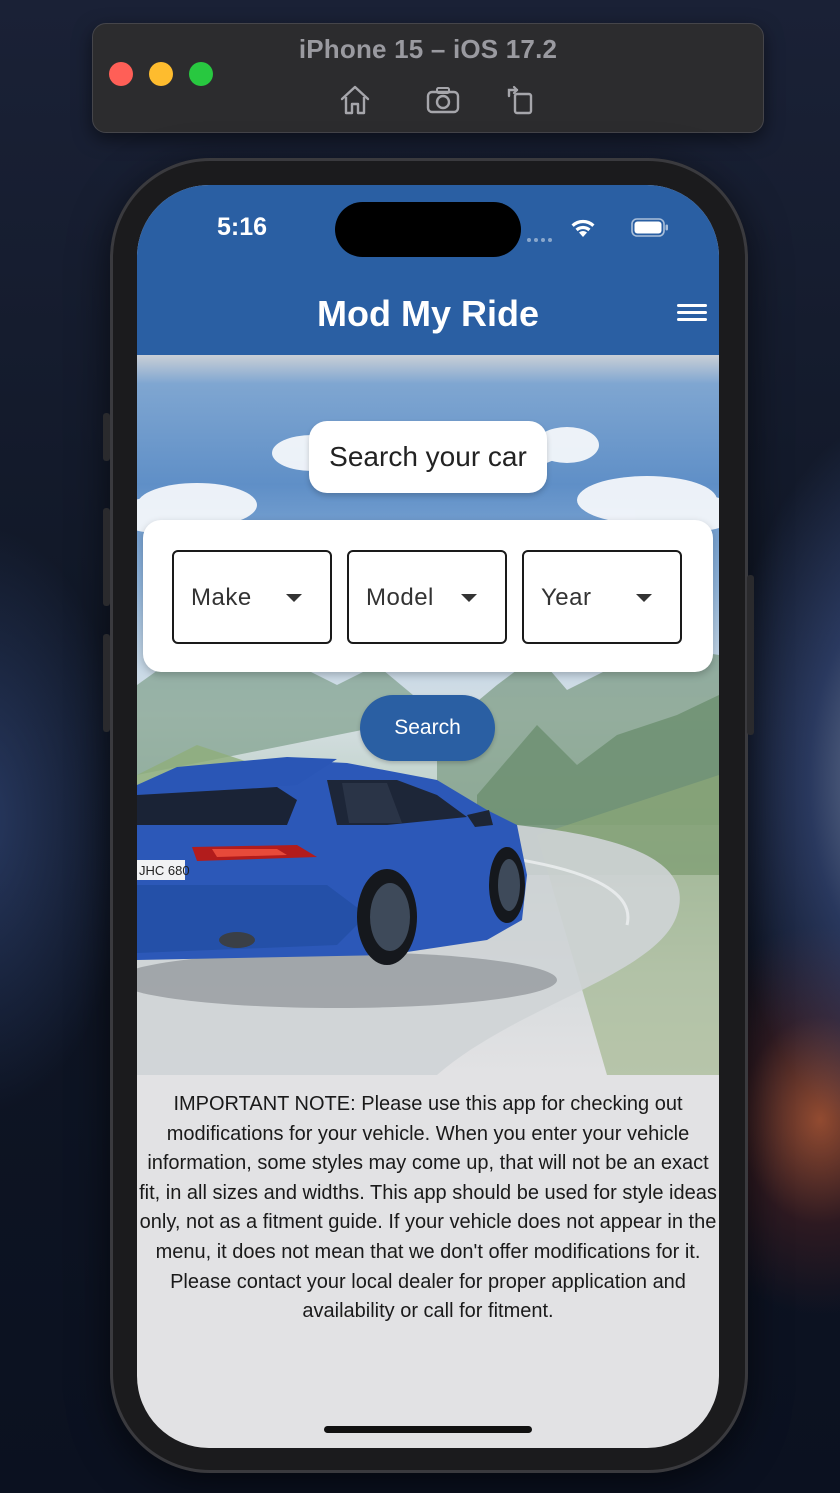 The height and width of the screenshot is (1493, 840). I want to click on home-indicator, so click(428, 1429).